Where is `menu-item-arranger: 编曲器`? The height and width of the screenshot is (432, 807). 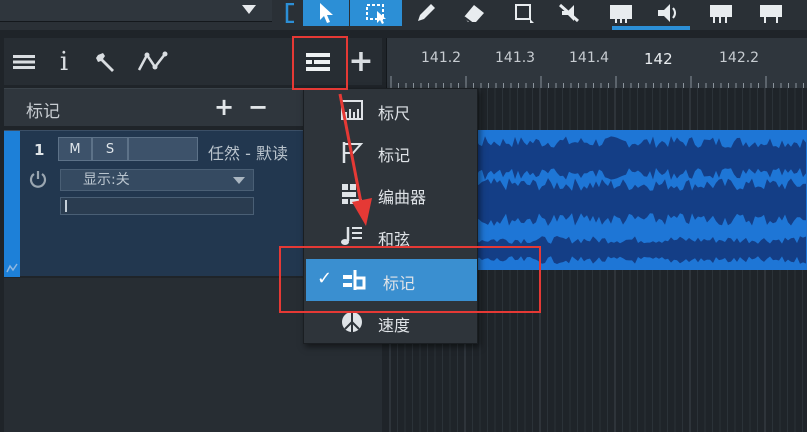 menu-item-arranger: 编曲器 is located at coordinates (391, 194).